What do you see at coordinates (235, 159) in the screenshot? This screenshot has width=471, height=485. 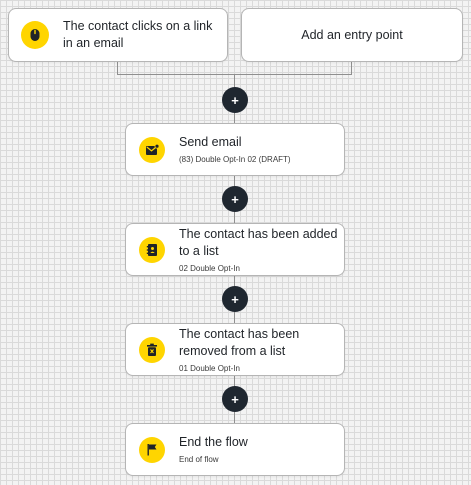 I see `step-subtitle: (83) Double Opt-In 02 (DRAFT)` at bounding box center [235, 159].